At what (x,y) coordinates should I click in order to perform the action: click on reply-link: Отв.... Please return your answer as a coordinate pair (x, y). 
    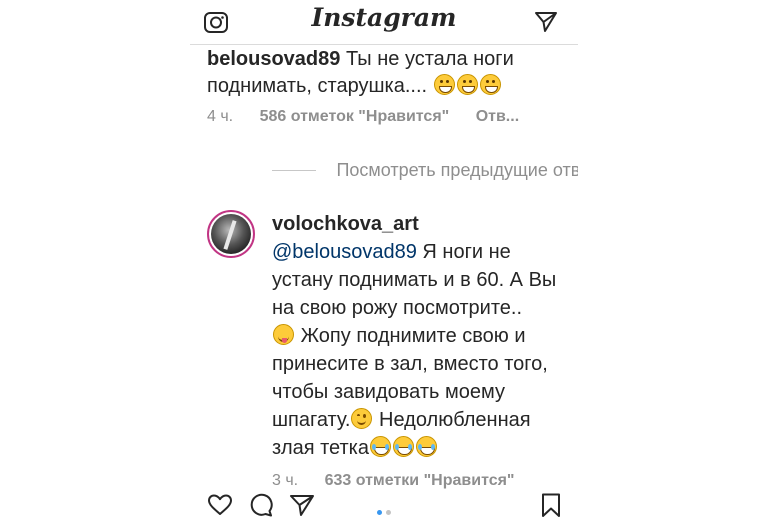
    Looking at the image, I should click on (497, 116).